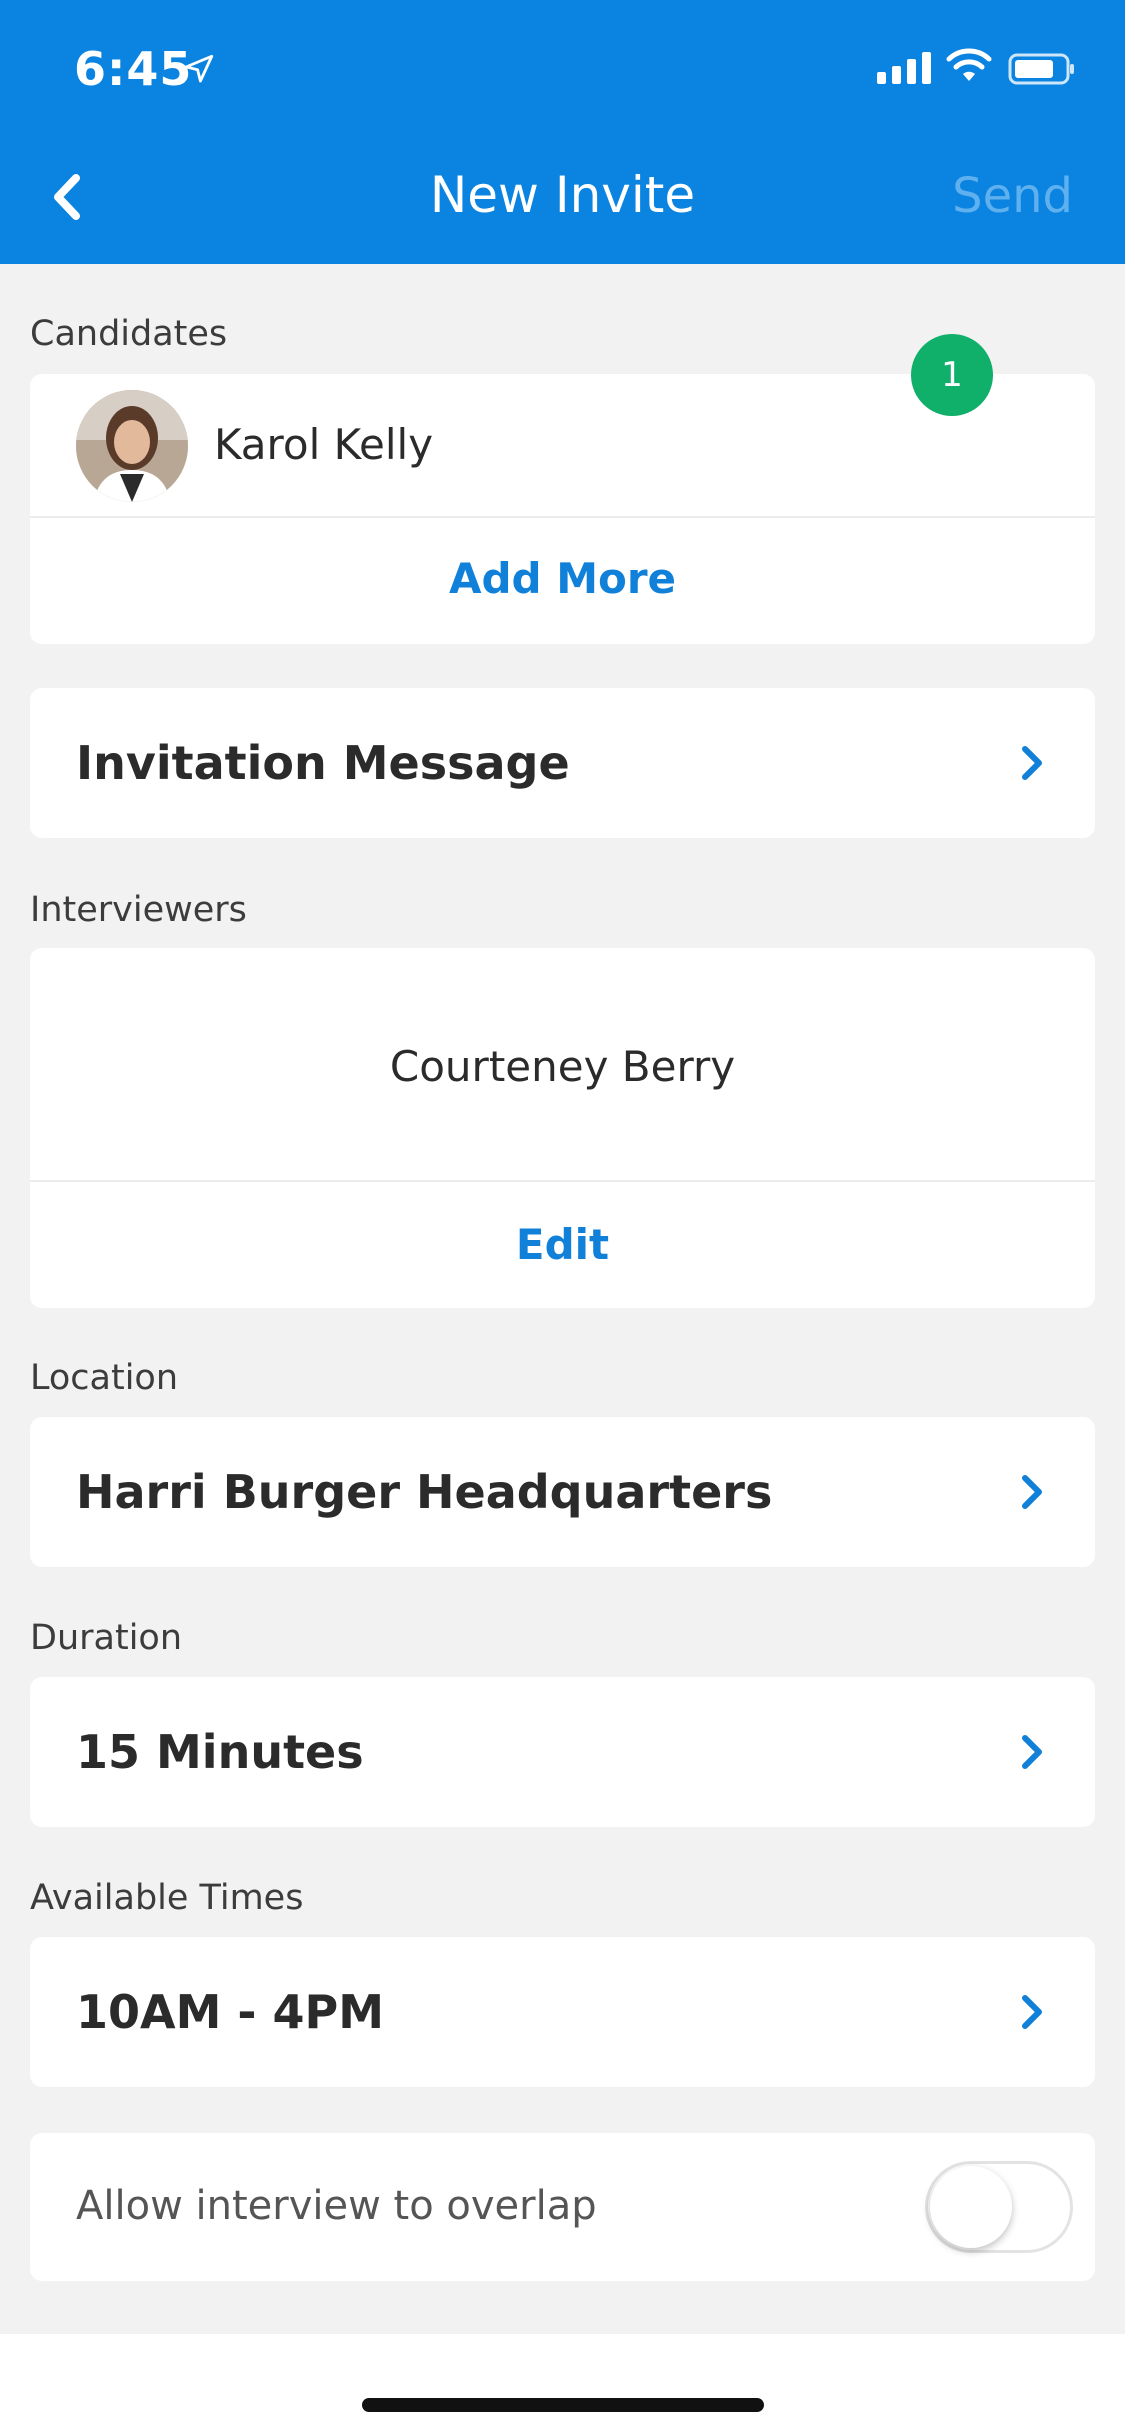 This screenshot has width=1125, height=2436. What do you see at coordinates (562, 1128) in the screenshot?
I see `interviewers-card: Courteney Berry Edit` at bounding box center [562, 1128].